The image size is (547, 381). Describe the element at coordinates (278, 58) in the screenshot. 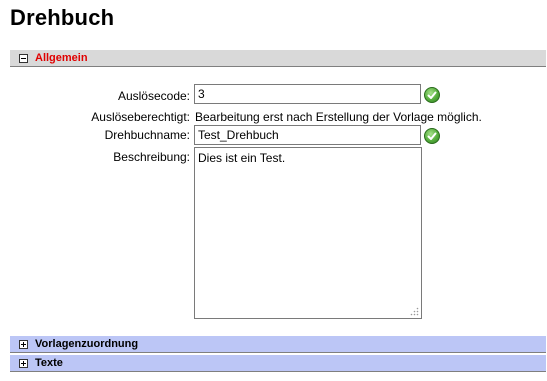

I see `section-header-allgemein: Allgemein` at that location.